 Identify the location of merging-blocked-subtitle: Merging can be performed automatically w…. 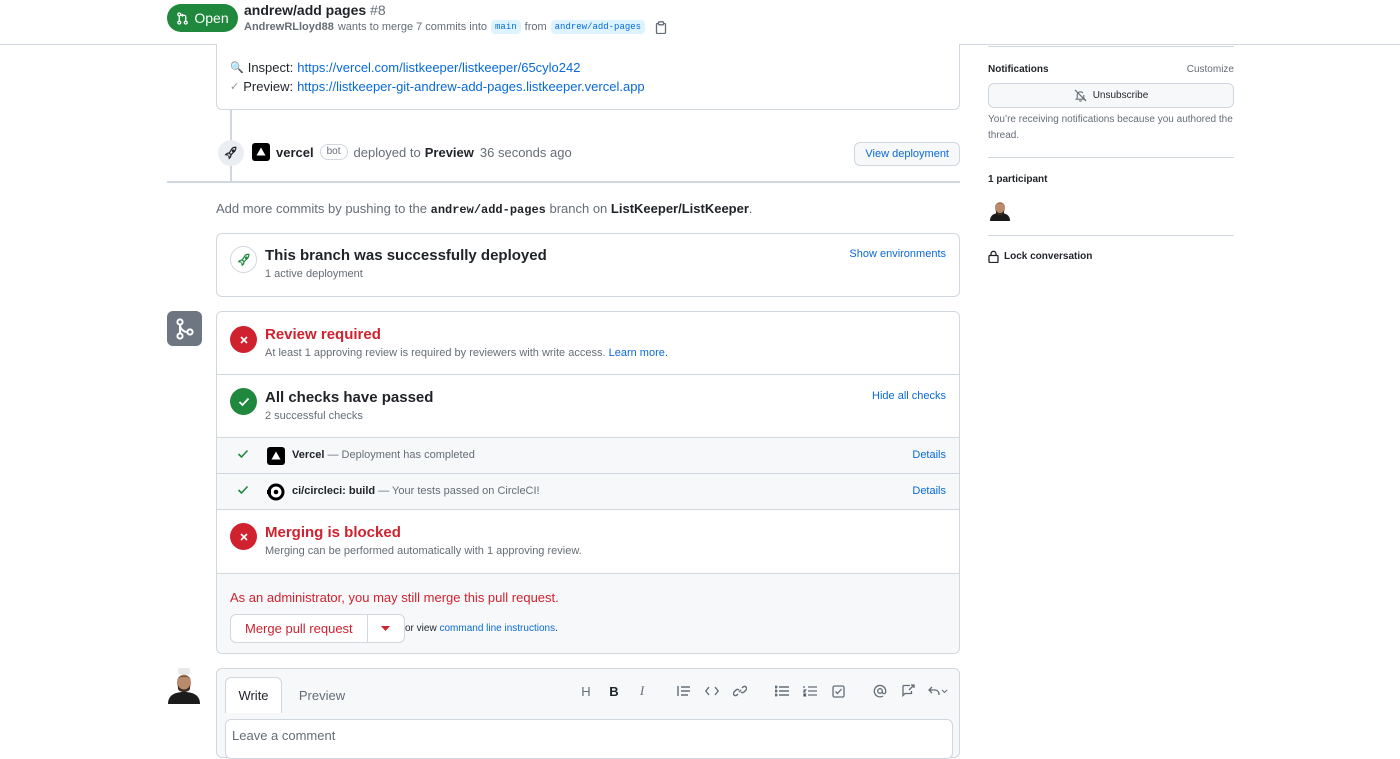
(423, 551).